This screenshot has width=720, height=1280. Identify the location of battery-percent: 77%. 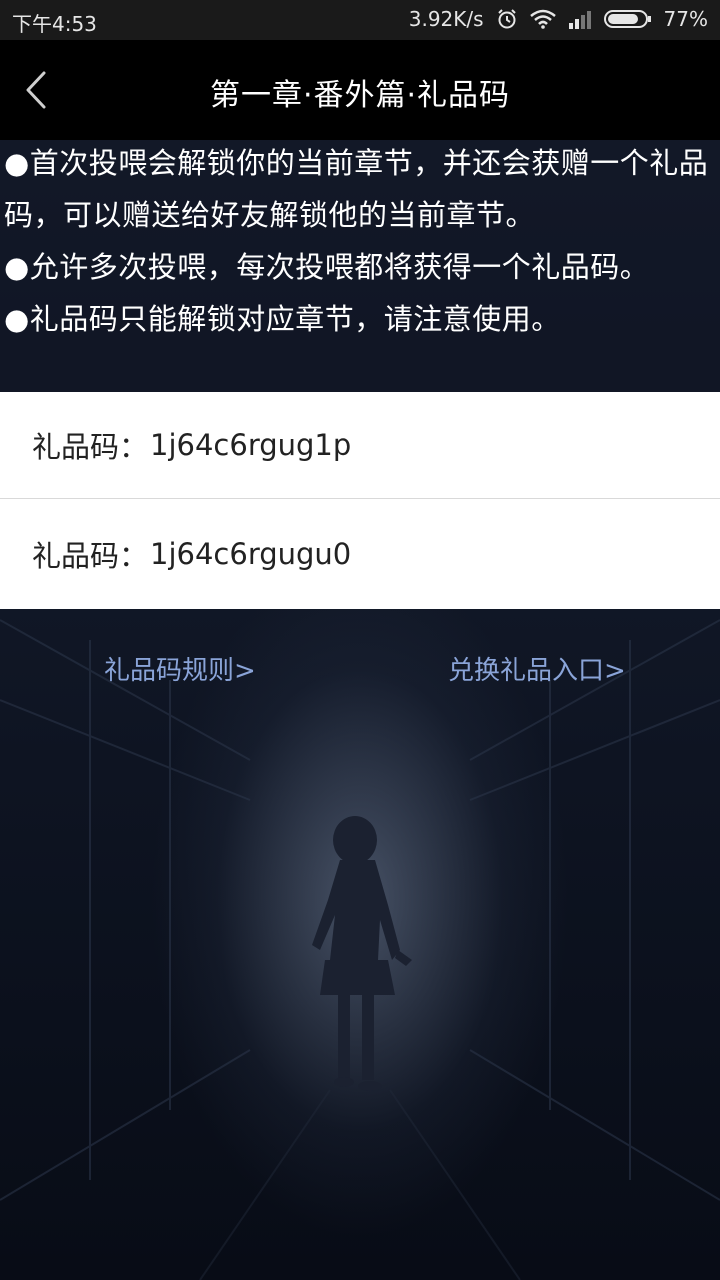
(685, 19).